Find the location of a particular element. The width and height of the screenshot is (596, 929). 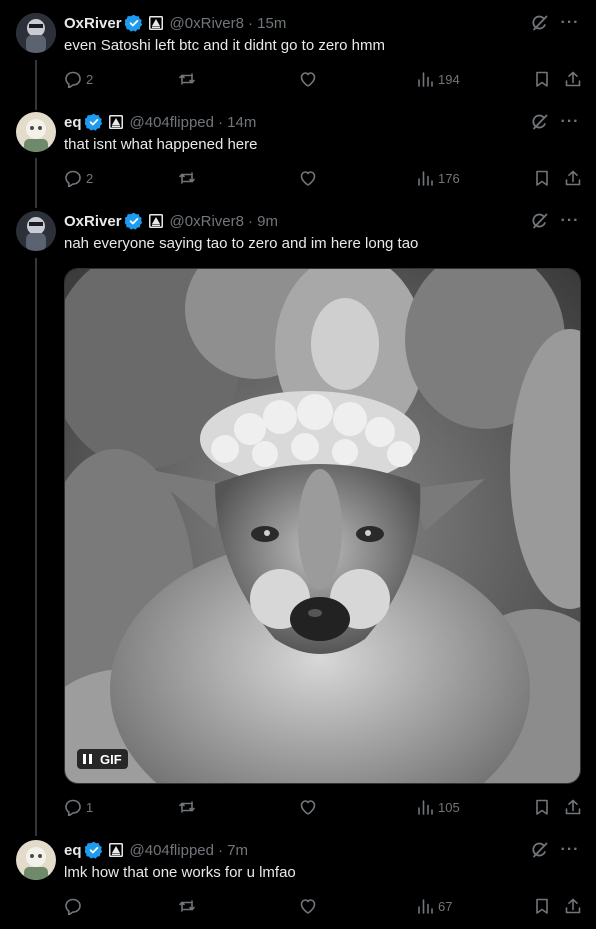

views-button: 194 is located at coordinates (438, 79).